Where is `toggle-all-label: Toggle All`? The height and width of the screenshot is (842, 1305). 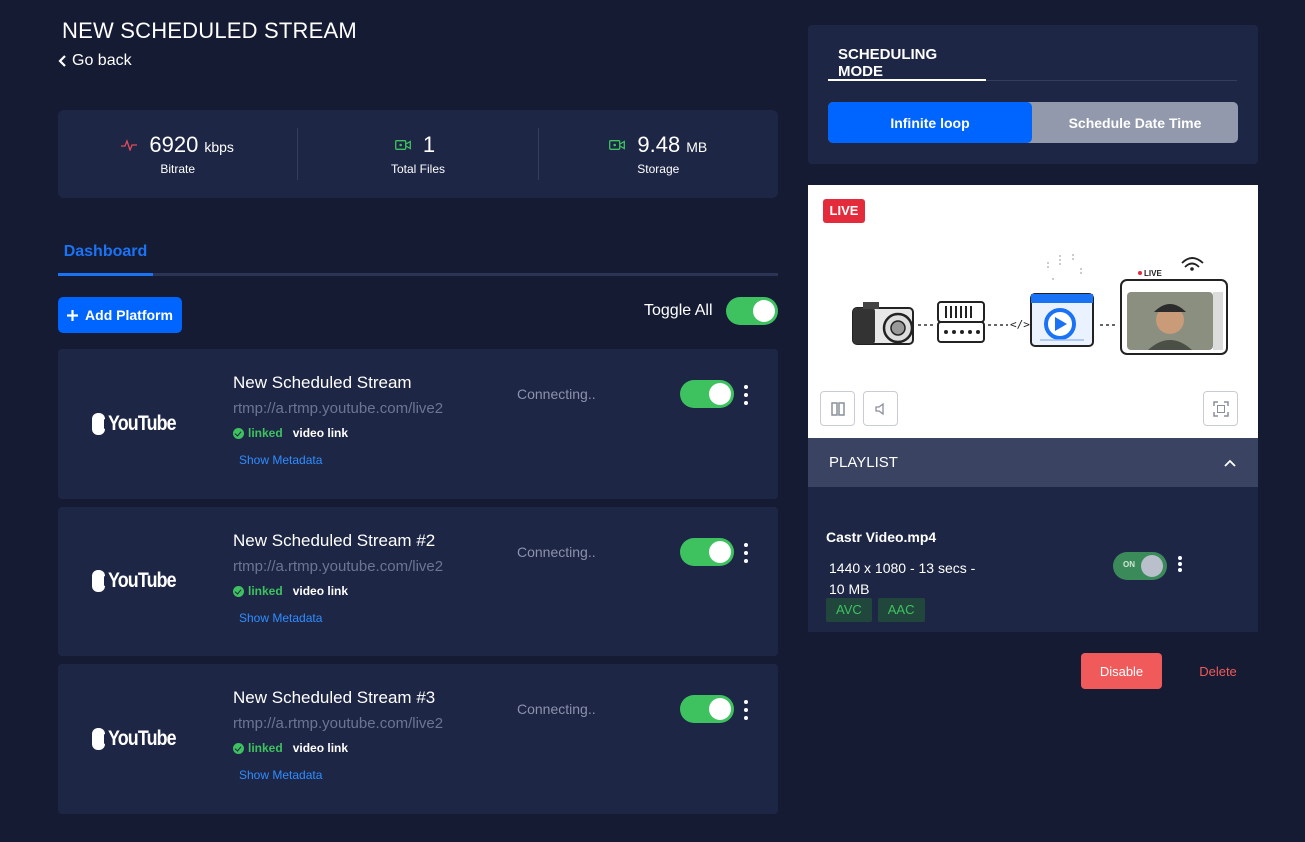
toggle-all-label: Toggle All is located at coordinates (678, 310).